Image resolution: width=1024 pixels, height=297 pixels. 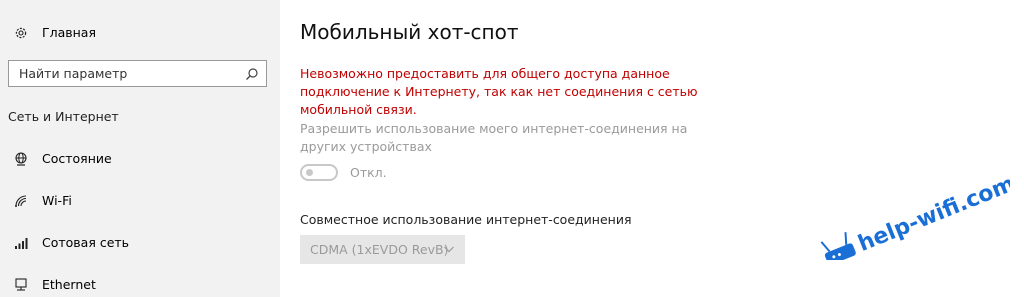 What do you see at coordinates (21, 284) in the screenshot?
I see `ethernet-icon` at bounding box center [21, 284].